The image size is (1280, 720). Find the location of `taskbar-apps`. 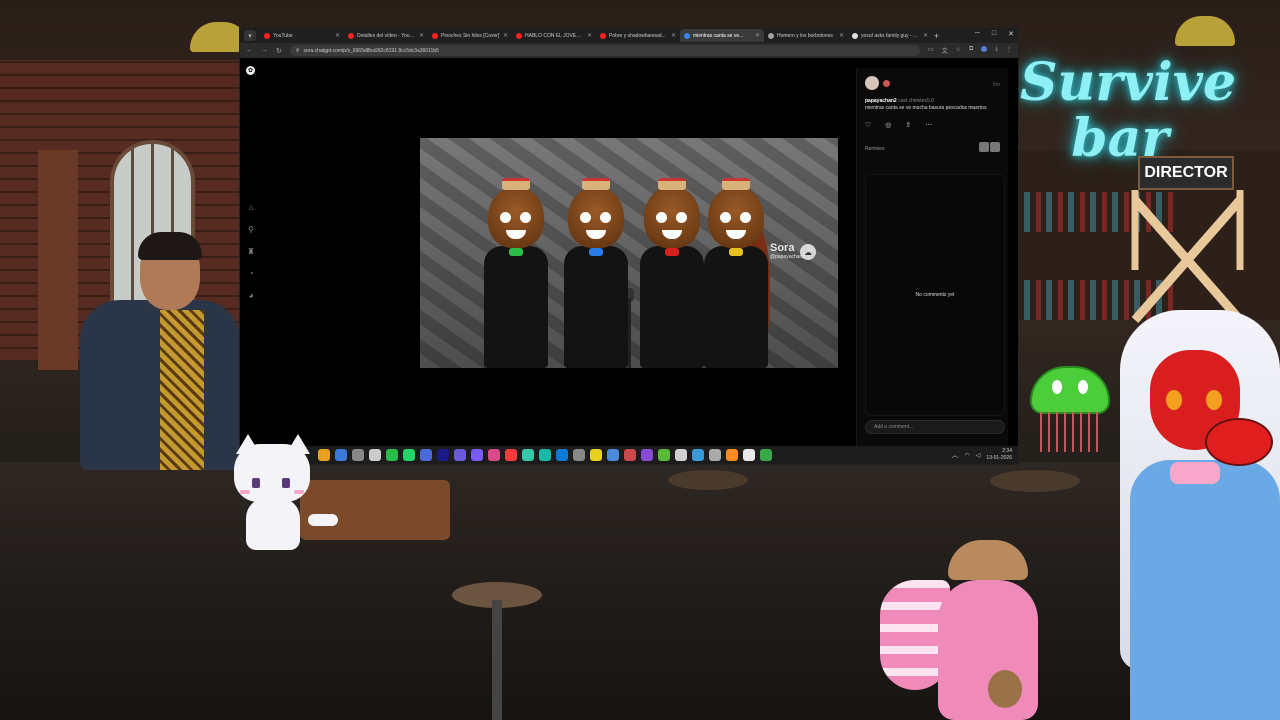

taskbar-apps is located at coordinates (545, 455).